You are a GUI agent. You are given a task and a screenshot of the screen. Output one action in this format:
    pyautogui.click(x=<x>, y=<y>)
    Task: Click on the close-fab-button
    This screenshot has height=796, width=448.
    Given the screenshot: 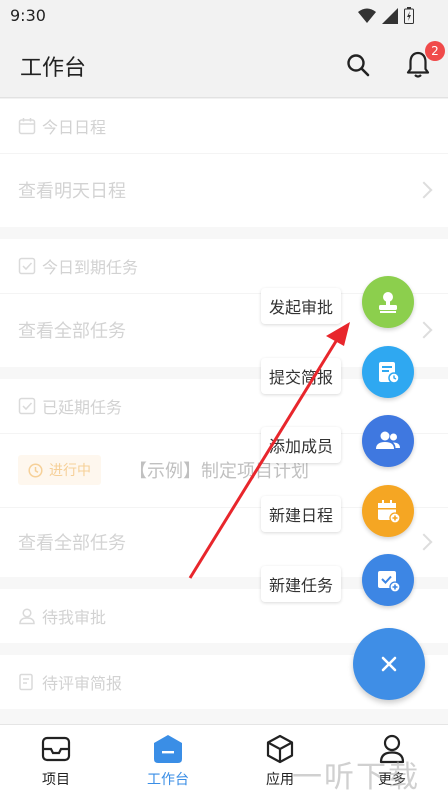 What is the action you would take?
    pyautogui.click(x=389, y=664)
    